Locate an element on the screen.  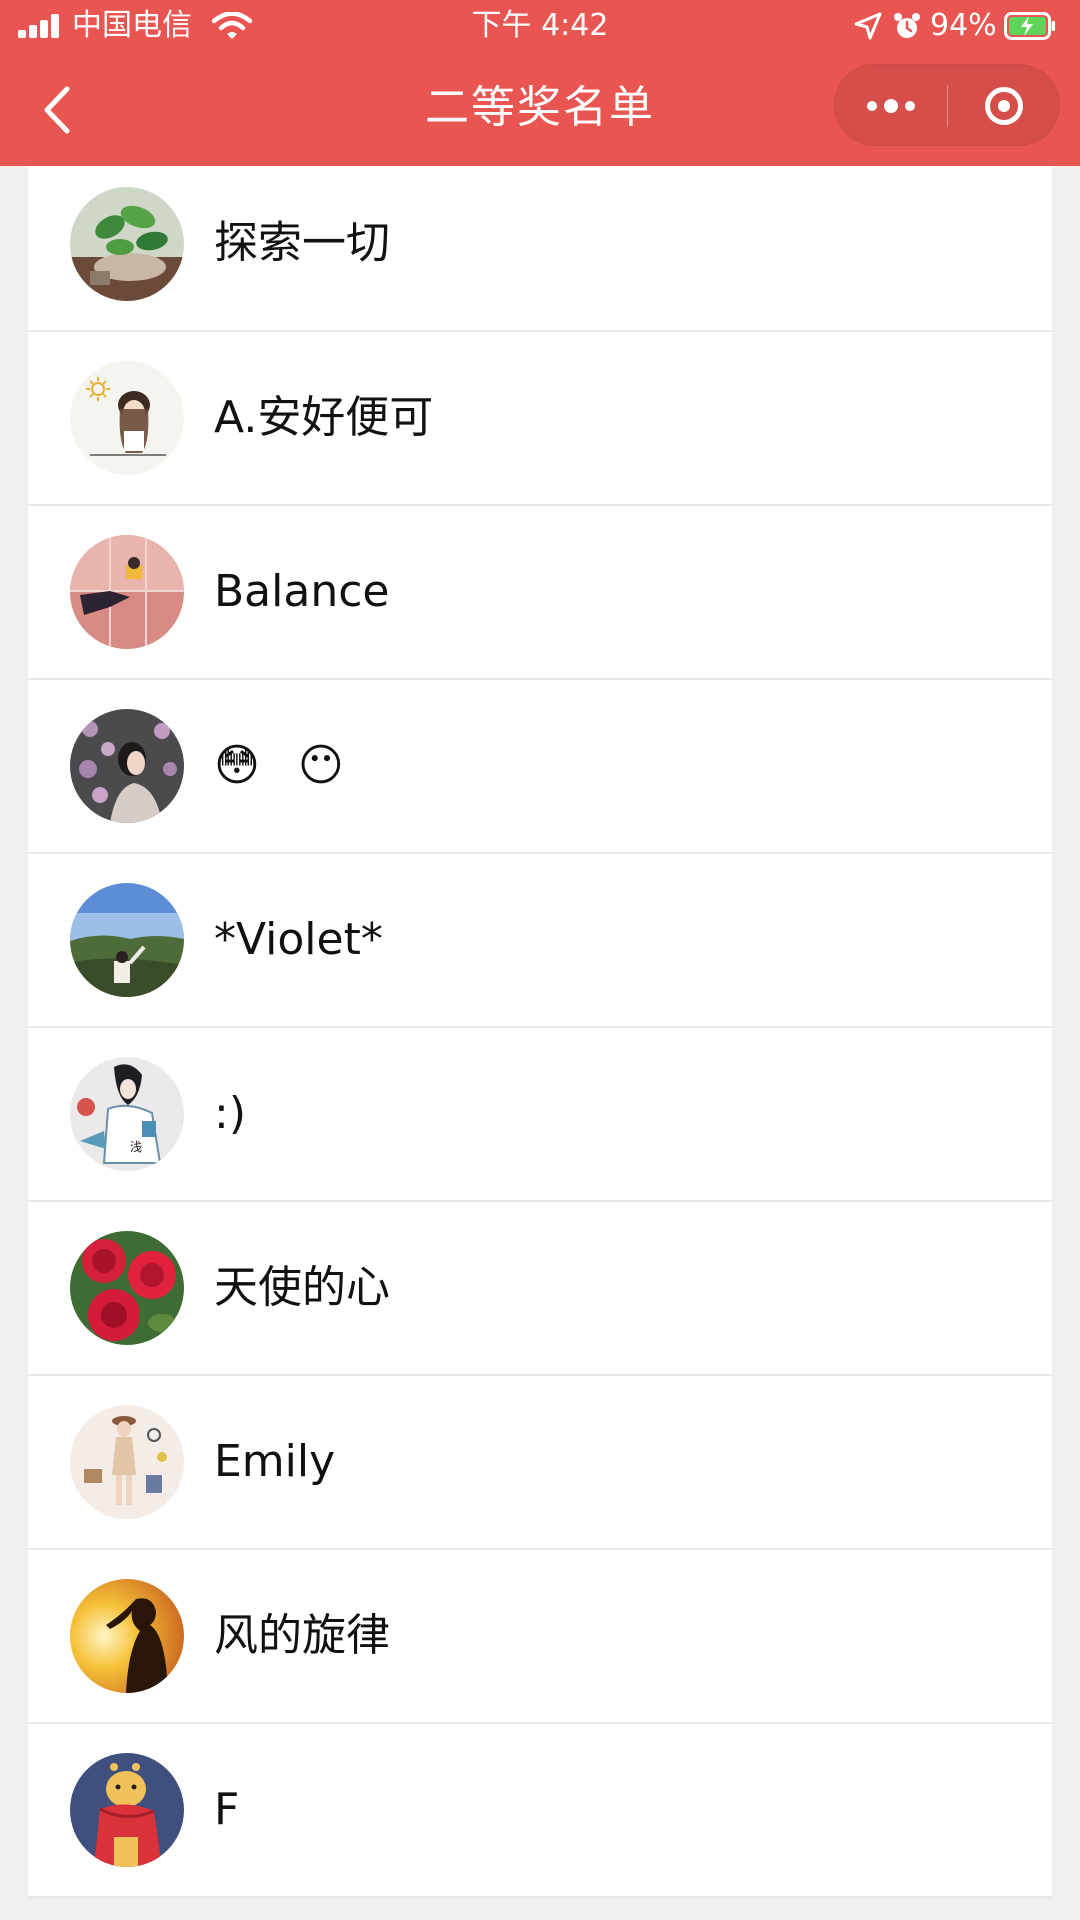
winner-name: A.安好便可 is located at coordinates (324, 417).